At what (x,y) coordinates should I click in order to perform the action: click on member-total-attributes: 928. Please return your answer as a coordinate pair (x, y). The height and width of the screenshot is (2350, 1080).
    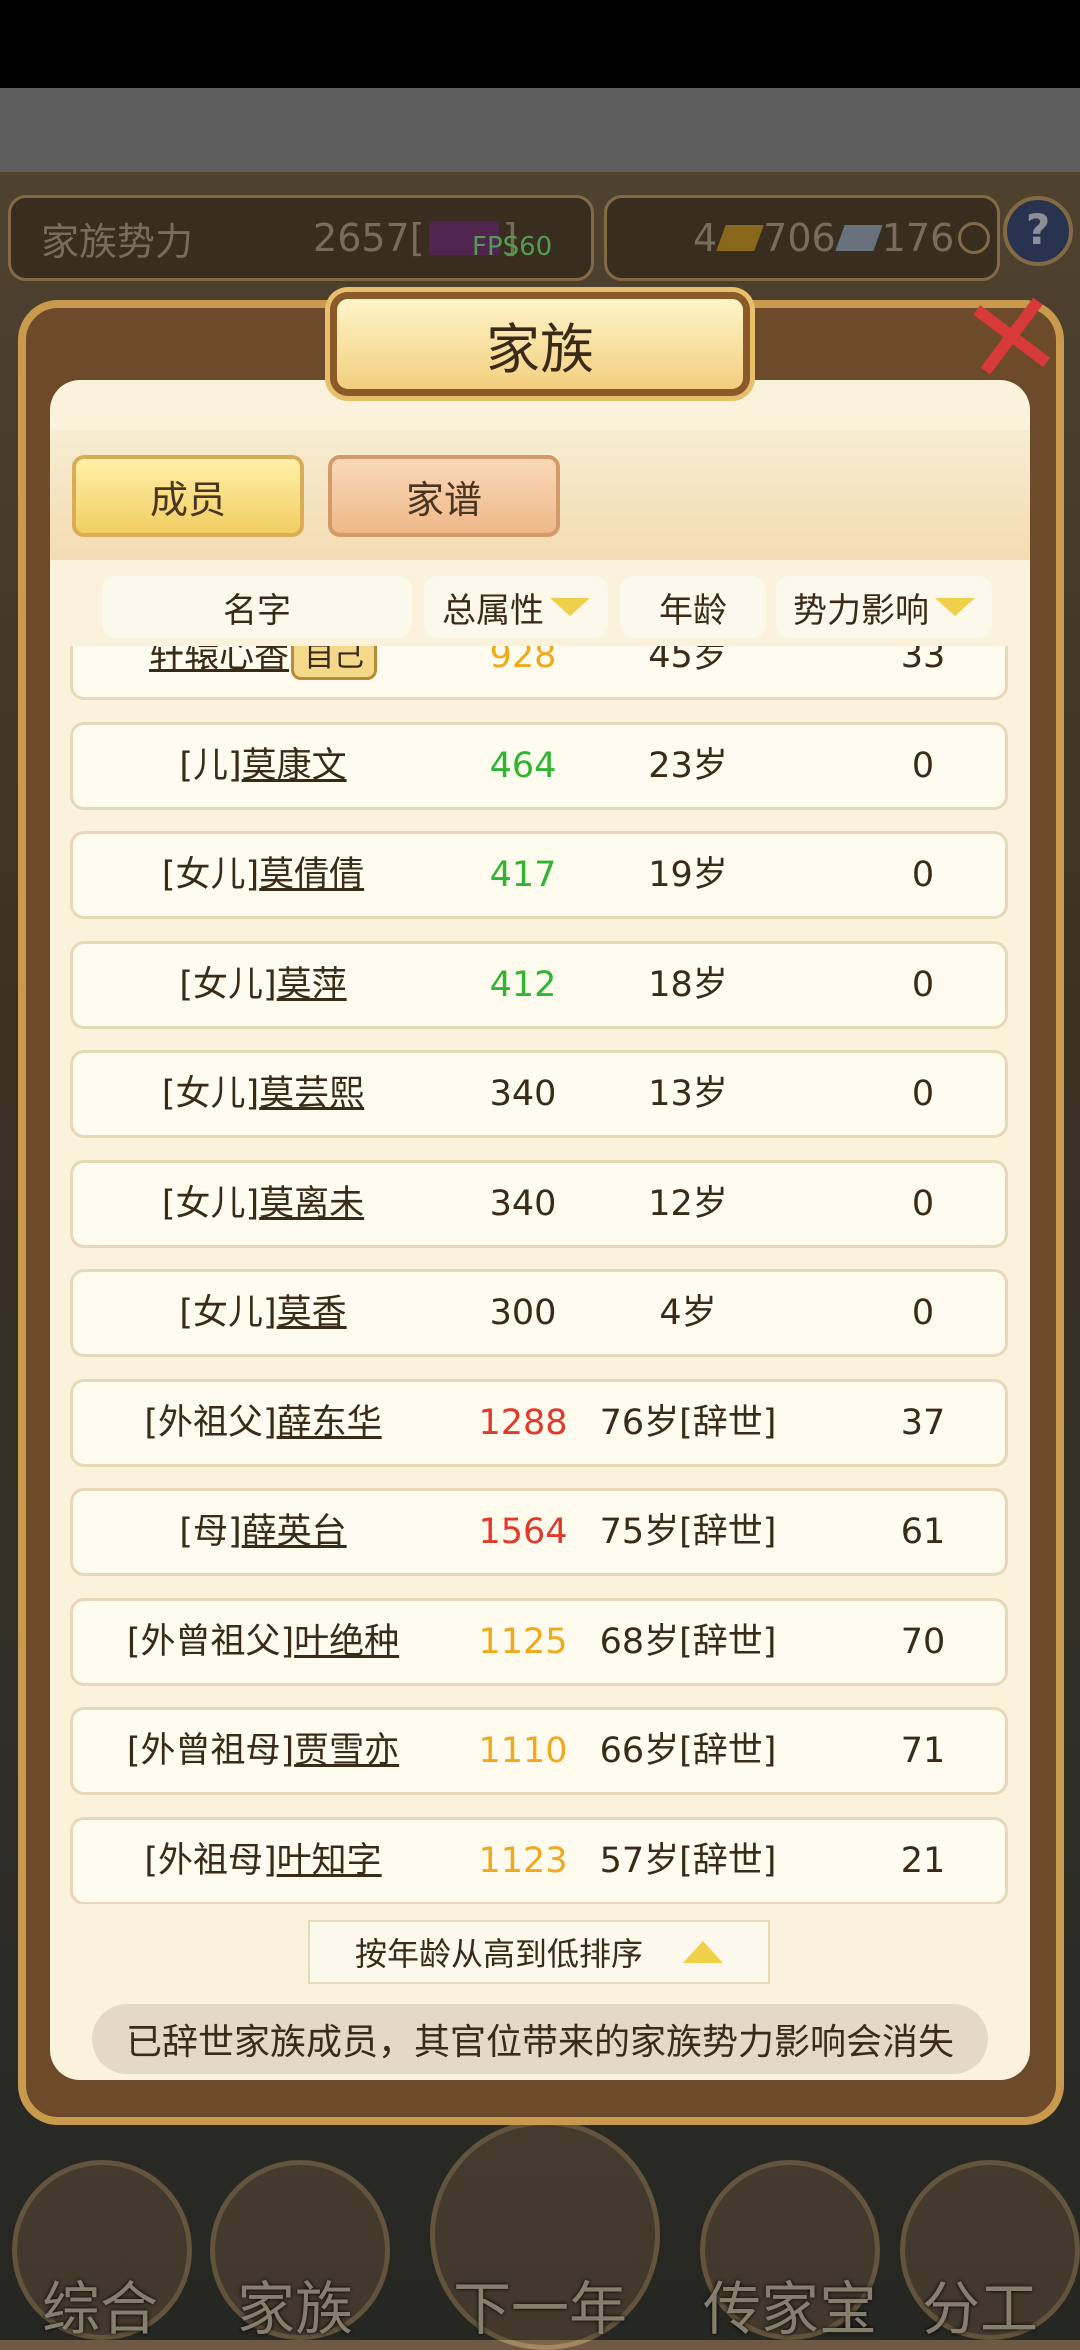
    Looking at the image, I should click on (523, 661).